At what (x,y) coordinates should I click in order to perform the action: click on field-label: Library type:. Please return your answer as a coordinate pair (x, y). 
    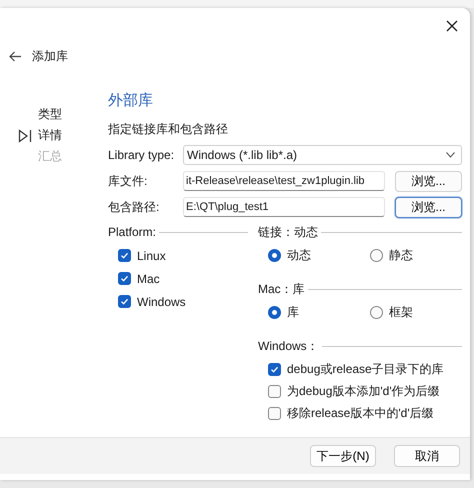
    Looking at the image, I should click on (142, 155).